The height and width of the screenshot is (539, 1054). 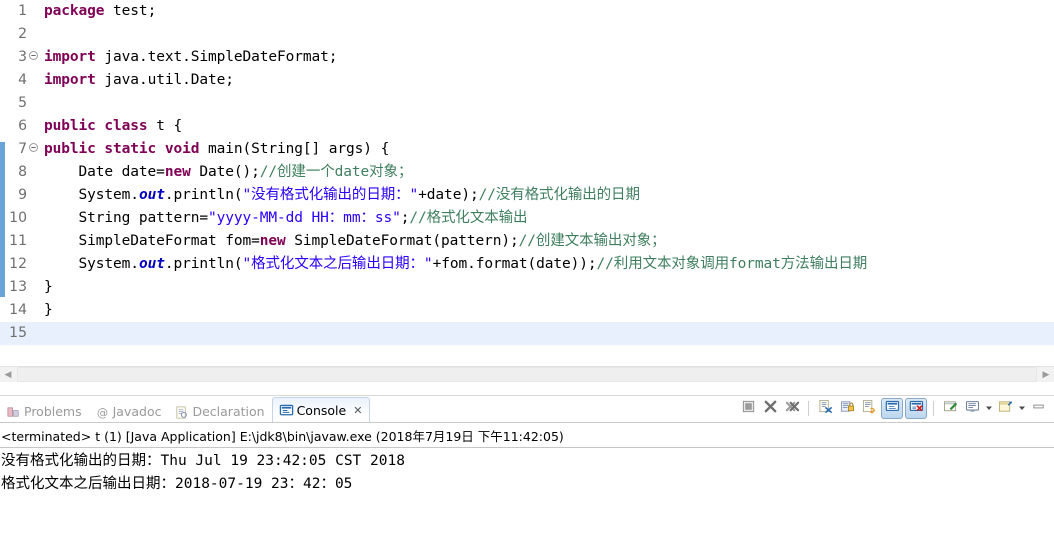 What do you see at coordinates (792, 408) in the screenshot?
I see `remove-all-terminated-button` at bounding box center [792, 408].